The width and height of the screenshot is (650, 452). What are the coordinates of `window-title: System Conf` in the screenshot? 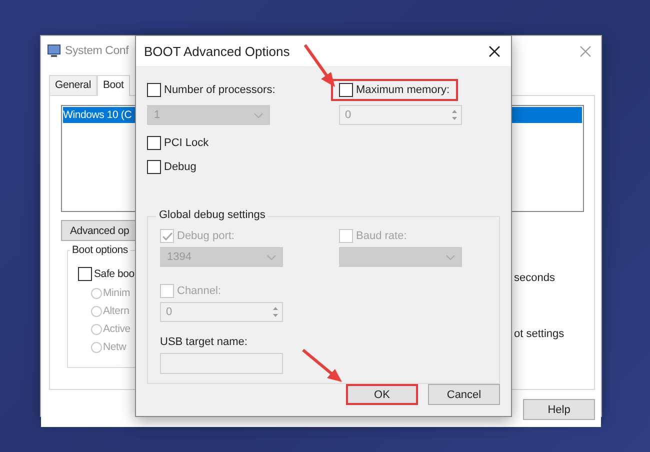 It's located at (97, 51).